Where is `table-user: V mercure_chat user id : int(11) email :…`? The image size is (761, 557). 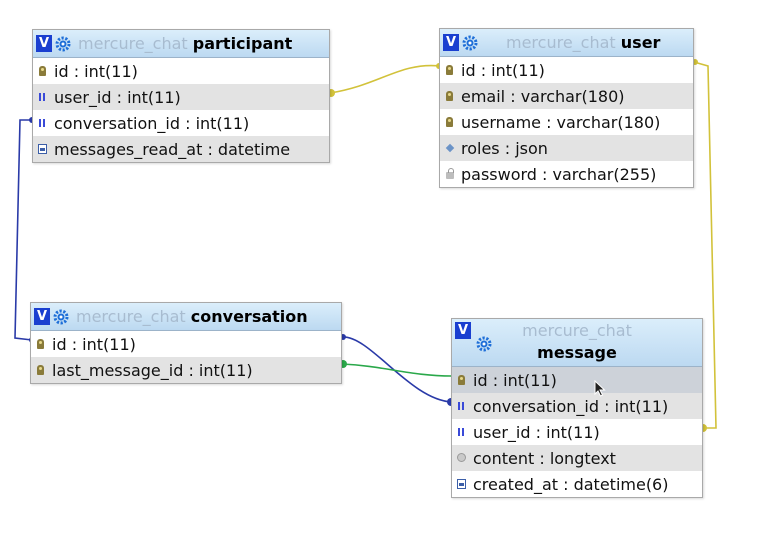
table-user: V mercure_chat user id : int(11) email :… is located at coordinates (566, 108).